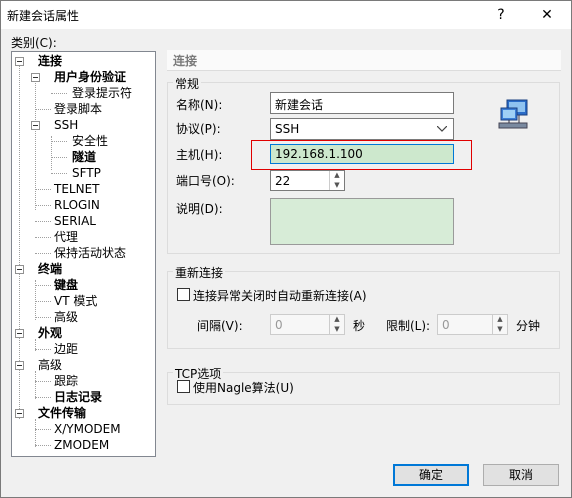  Describe the element at coordinates (50, 365) in the screenshot. I see `tree-item-gaoji2: 高级` at that location.